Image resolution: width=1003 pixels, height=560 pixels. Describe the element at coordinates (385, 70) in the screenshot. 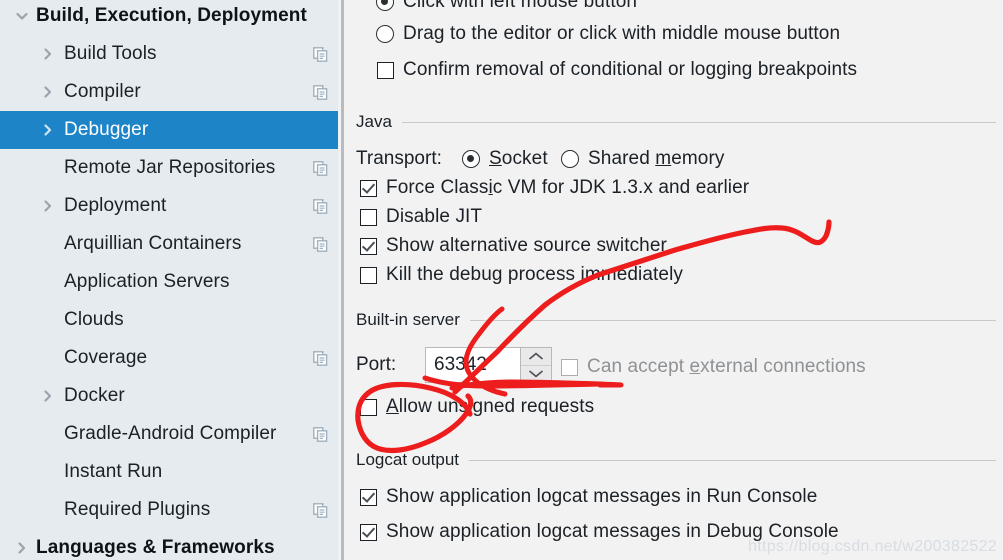

I see `checkbox-confirm-removal` at that location.